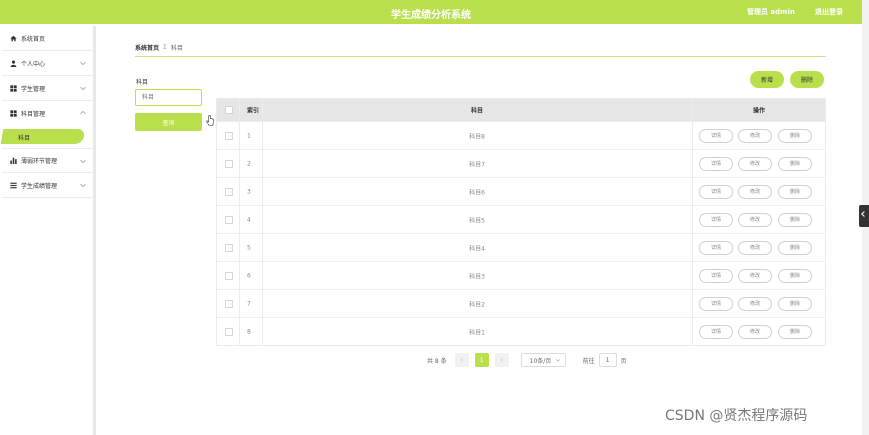 The height and width of the screenshot is (435, 869). I want to click on hand-cursor-icon, so click(210, 120).